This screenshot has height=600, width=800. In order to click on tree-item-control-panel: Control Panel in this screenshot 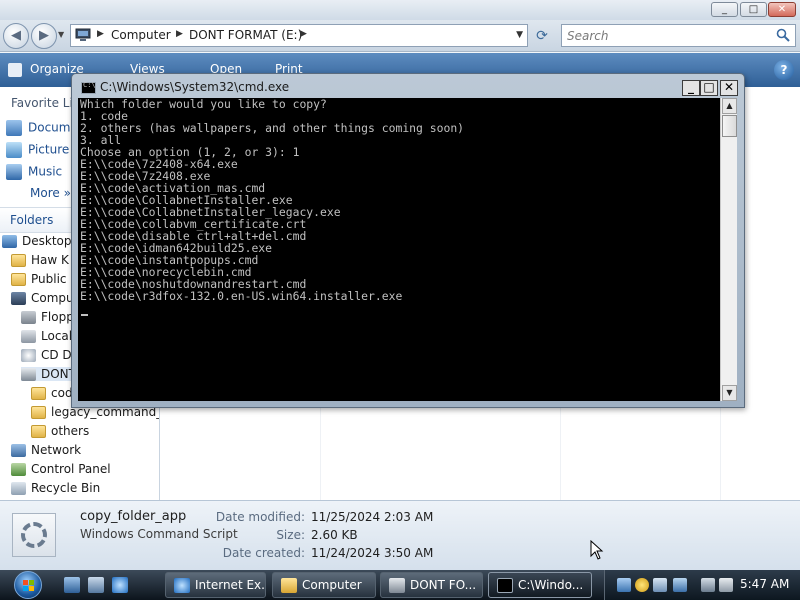, I will do `click(61, 469)`.